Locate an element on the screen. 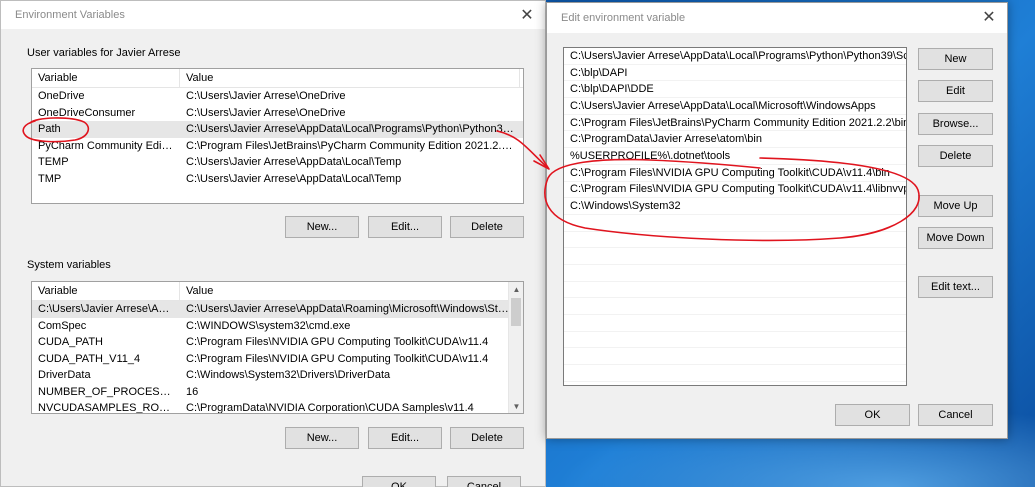 This screenshot has width=1035, height=487. scrollbar-thumb is located at coordinates (516, 312).